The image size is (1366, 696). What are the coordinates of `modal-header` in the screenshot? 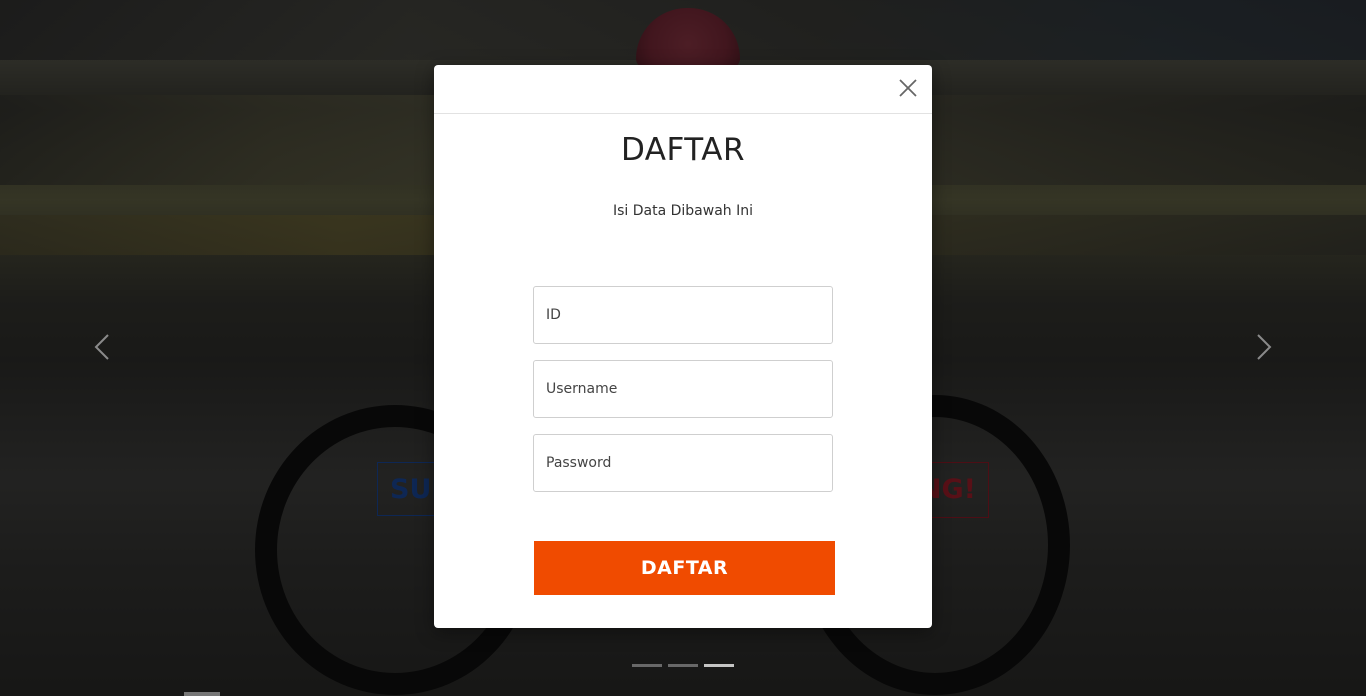 It's located at (683, 89).